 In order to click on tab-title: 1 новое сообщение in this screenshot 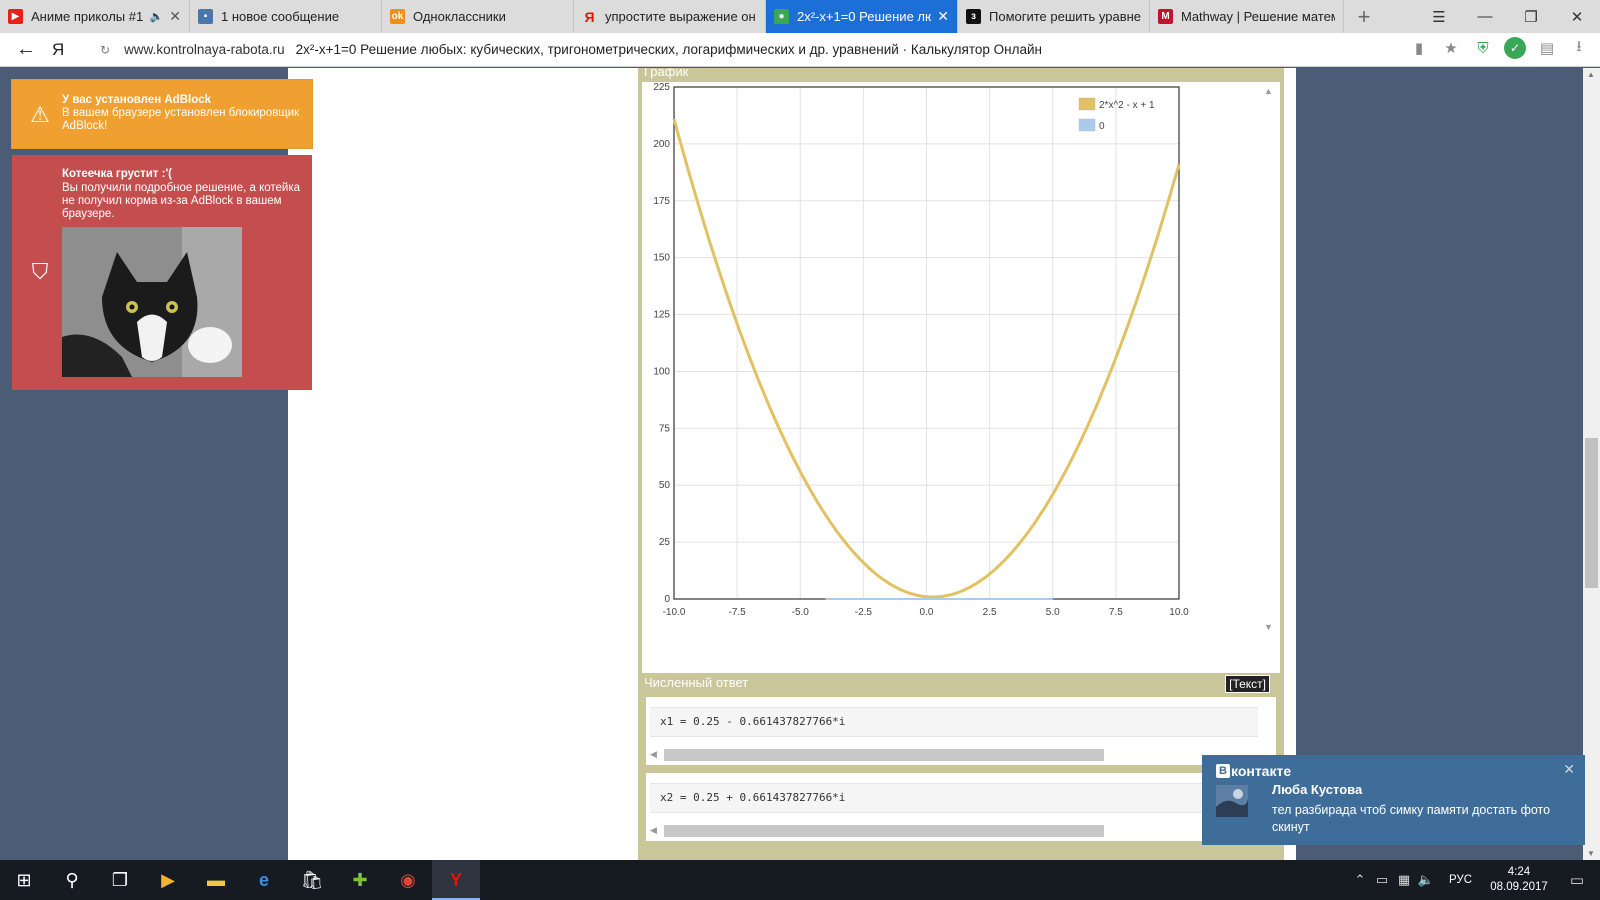, I will do `click(280, 16)`.